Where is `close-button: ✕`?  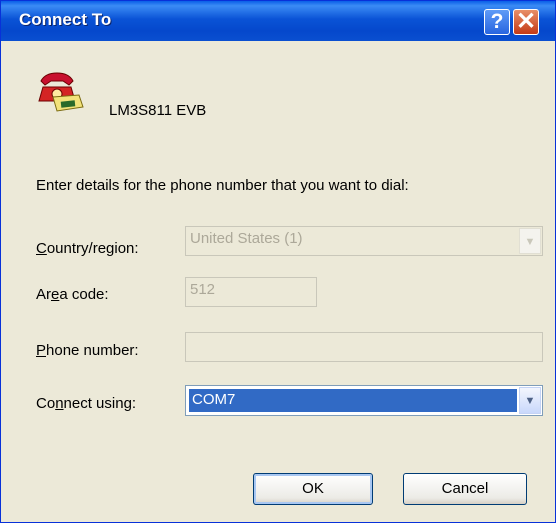 close-button: ✕ is located at coordinates (526, 22).